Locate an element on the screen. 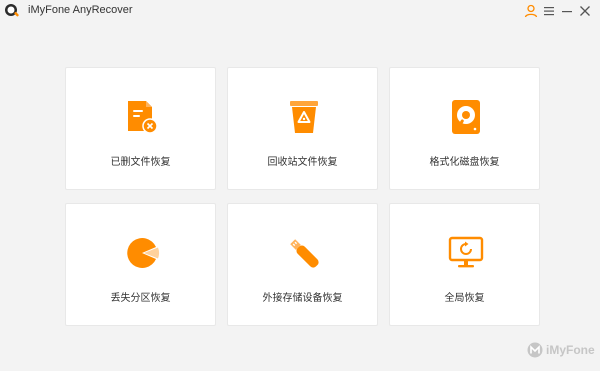  usb-drive-icon is located at coordinates (304, 253).